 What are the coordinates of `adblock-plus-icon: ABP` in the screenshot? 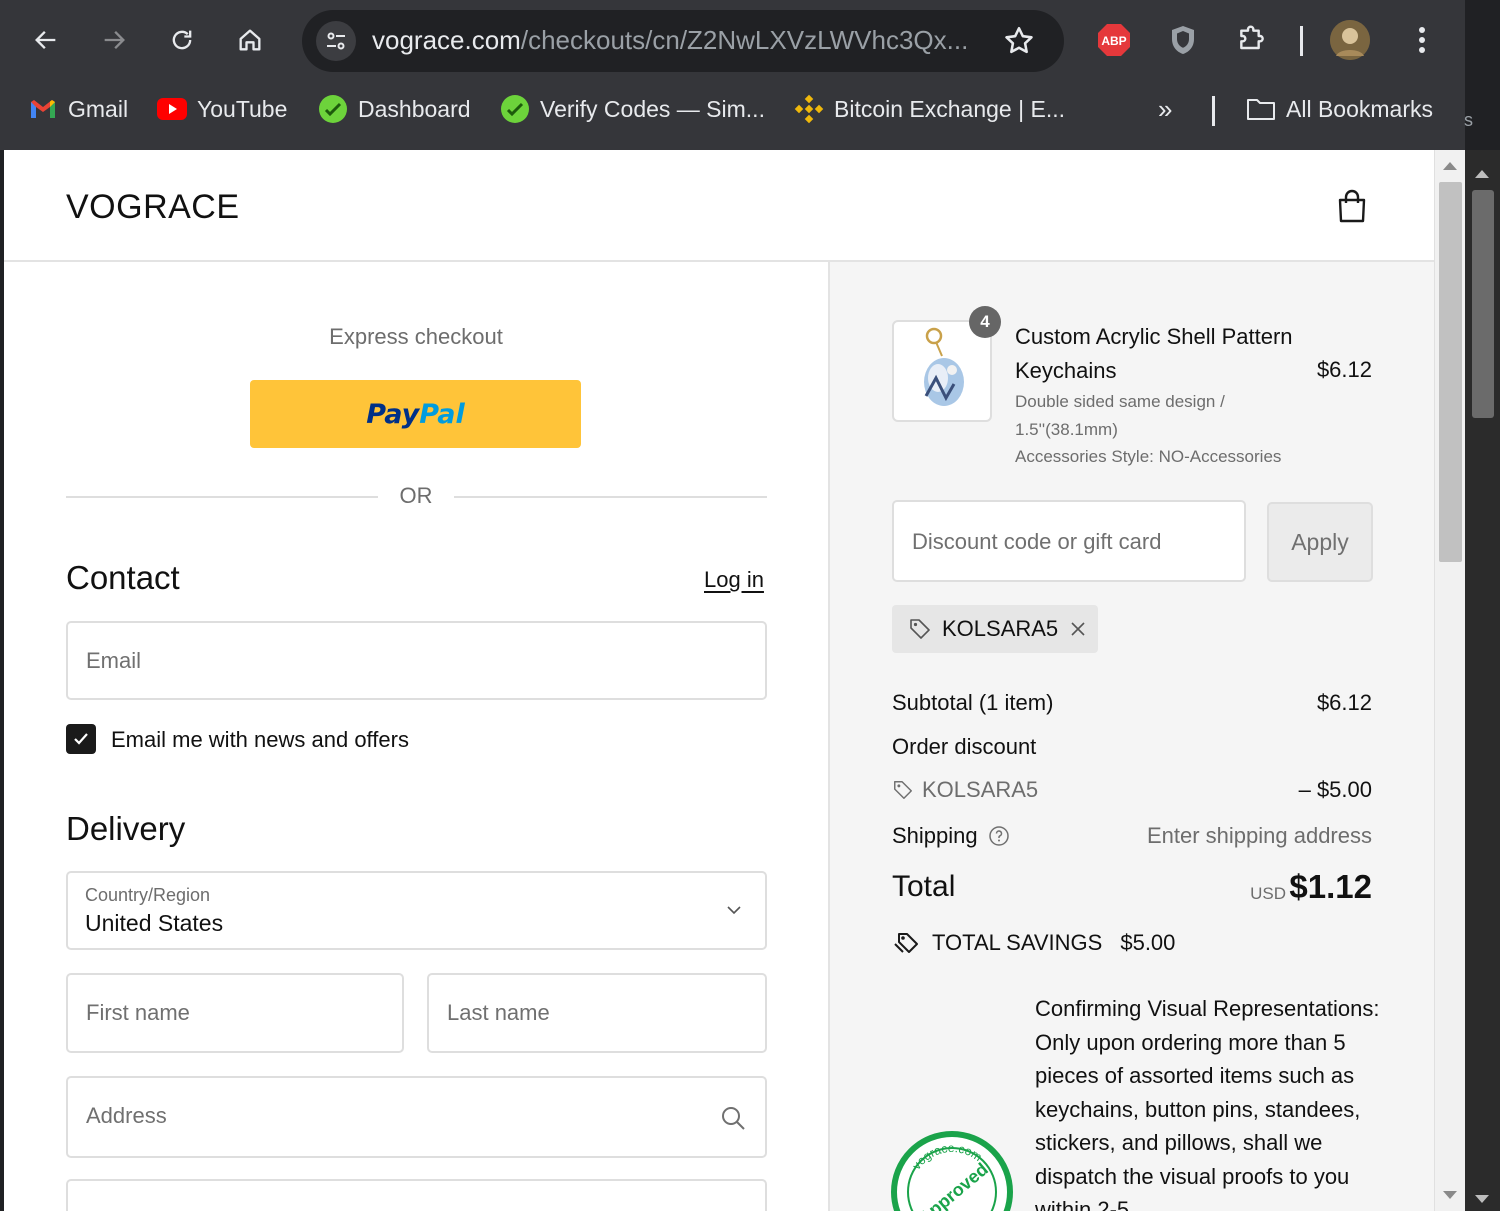 It's located at (1114, 40).